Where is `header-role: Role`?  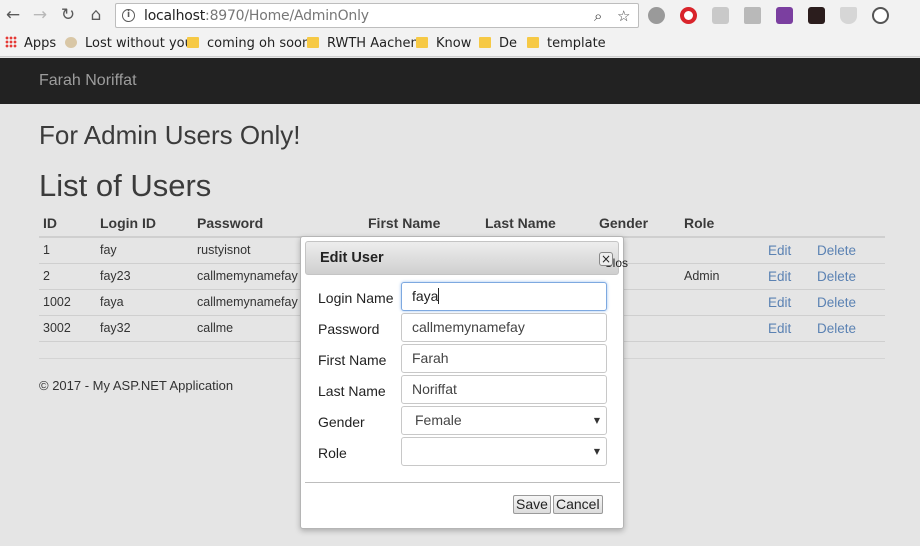 header-role: Role is located at coordinates (722, 224).